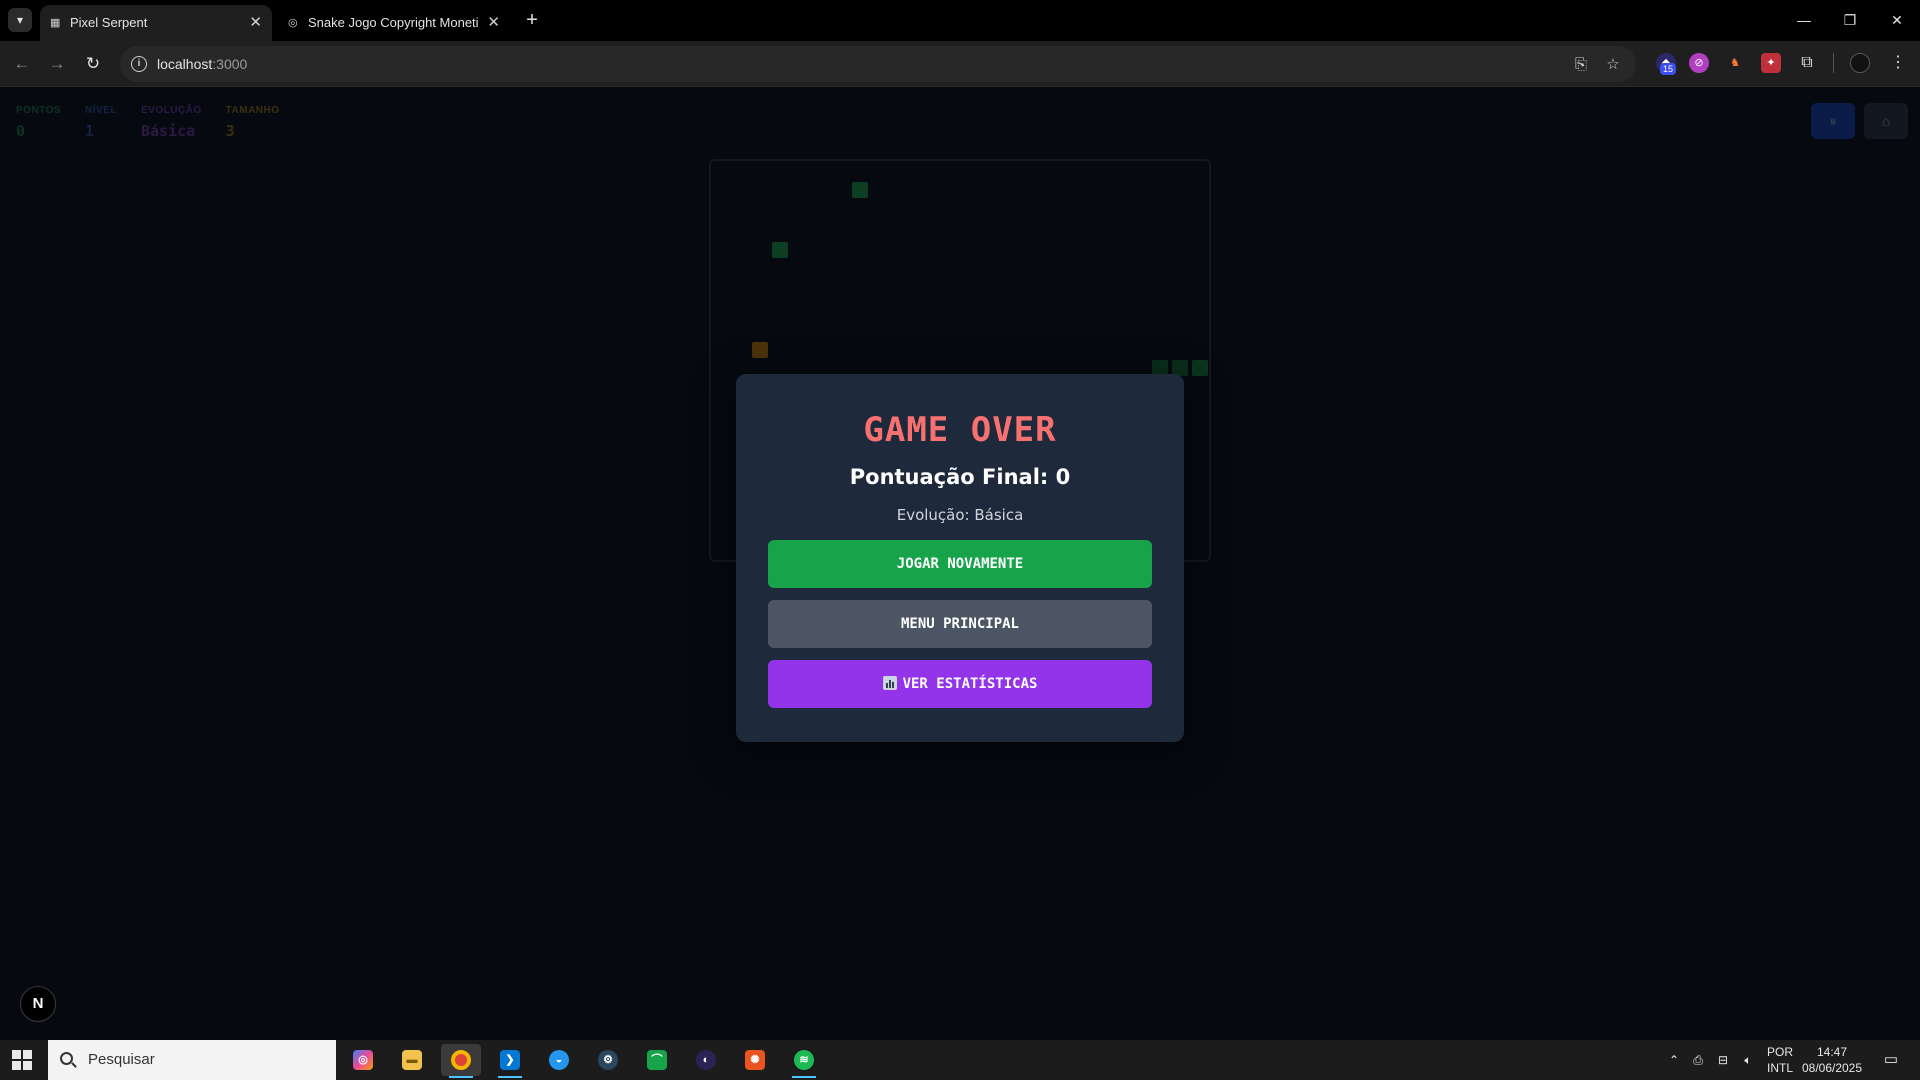 The height and width of the screenshot is (1080, 1920). I want to click on forward-icon: →, so click(57, 64).